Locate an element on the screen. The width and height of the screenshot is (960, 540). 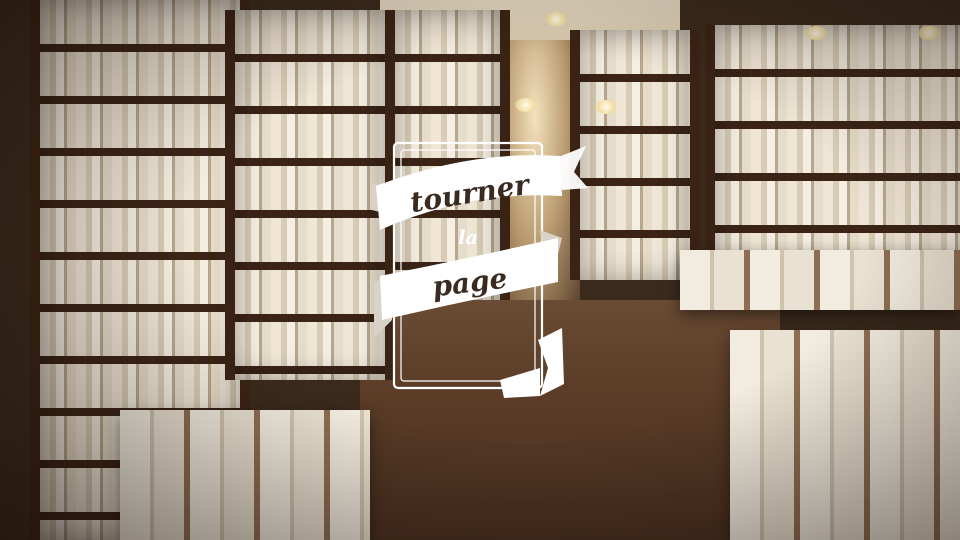
ribbon-bottom-tail is located at coordinates (532, 363).